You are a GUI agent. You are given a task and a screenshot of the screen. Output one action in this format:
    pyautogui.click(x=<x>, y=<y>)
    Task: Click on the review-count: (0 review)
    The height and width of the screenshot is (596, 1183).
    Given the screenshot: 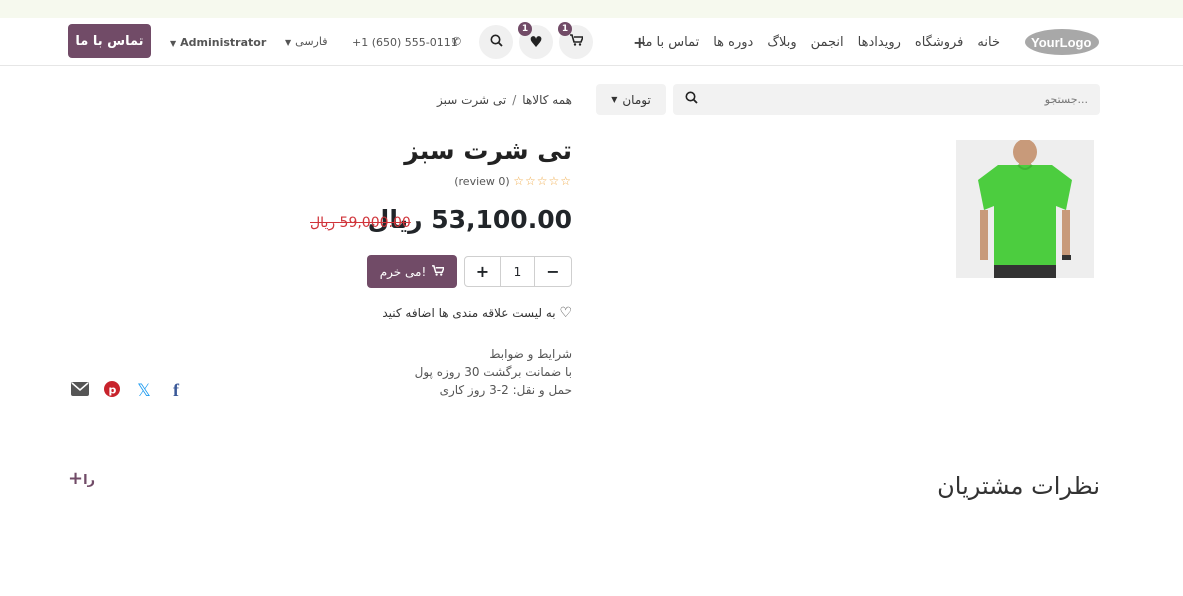 What is the action you would take?
    pyautogui.click(x=482, y=181)
    